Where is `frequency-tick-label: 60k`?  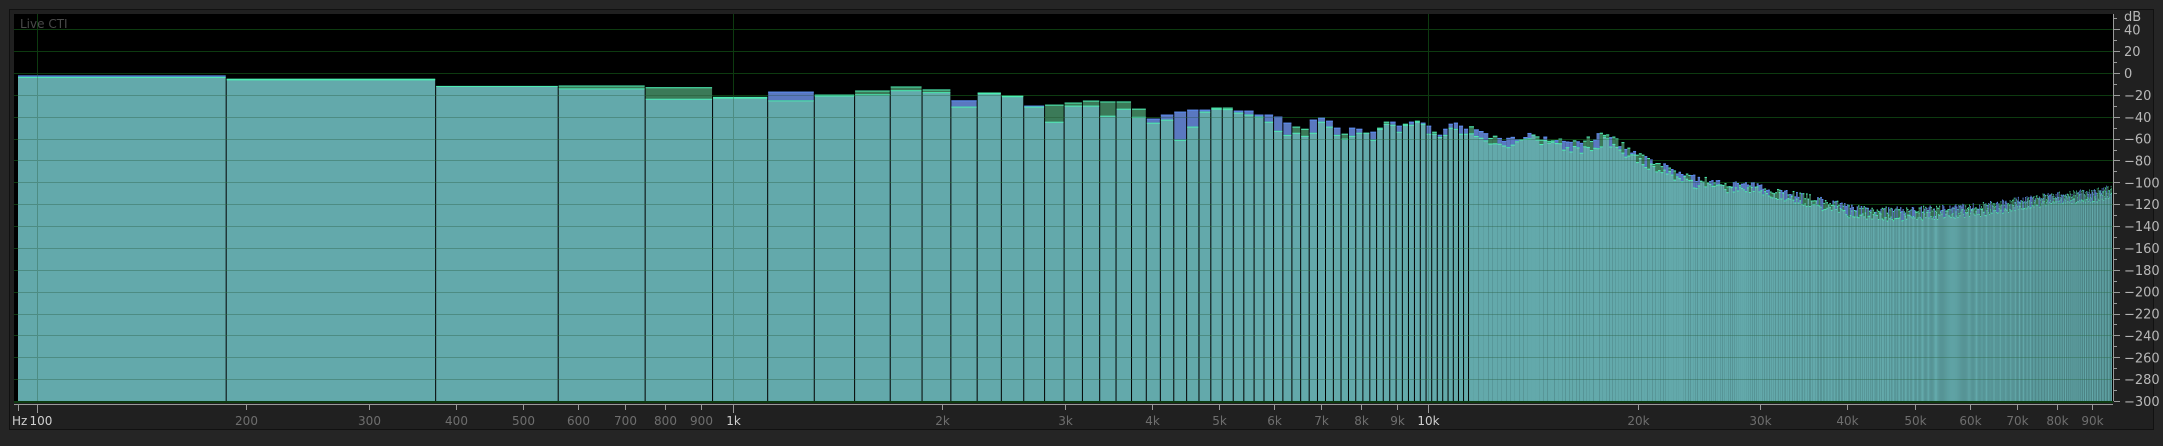
frequency-tick-label: 60k is located at coordinates (1970, 421).